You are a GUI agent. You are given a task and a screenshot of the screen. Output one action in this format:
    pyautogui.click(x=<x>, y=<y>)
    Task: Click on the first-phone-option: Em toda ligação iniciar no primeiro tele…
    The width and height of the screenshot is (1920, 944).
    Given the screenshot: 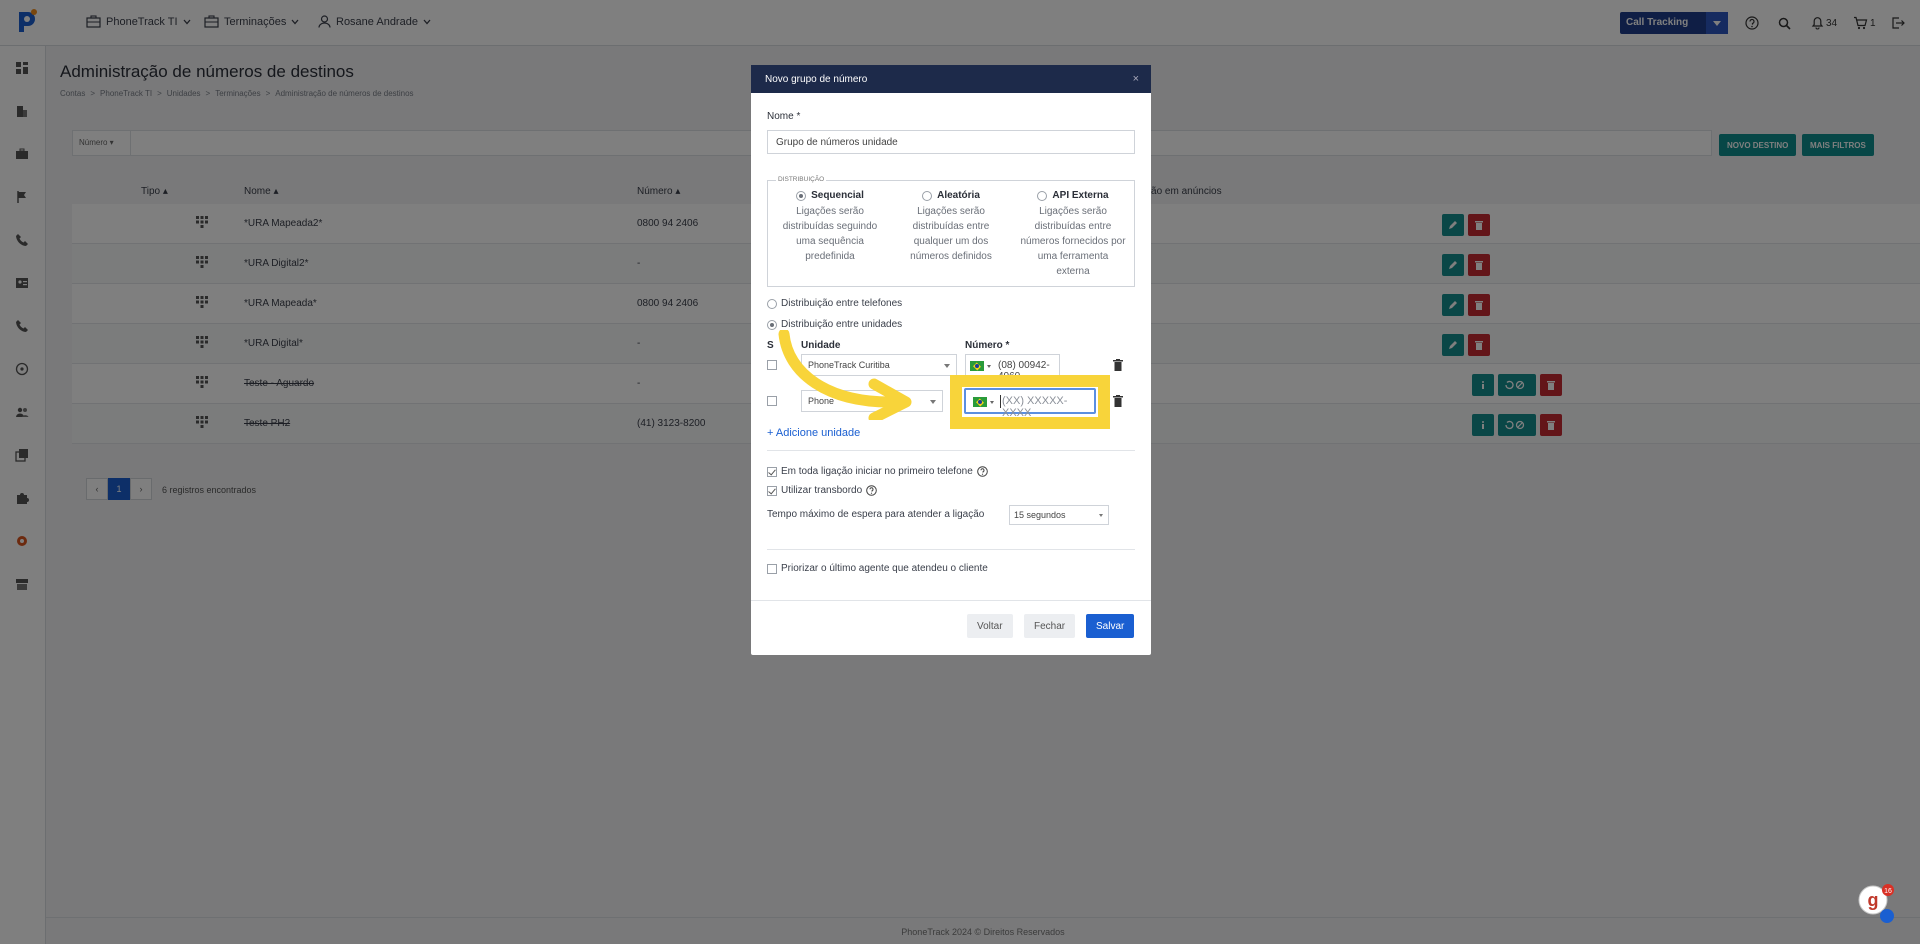 What is the action you would take?
    pyautogui.click(x=877, y=471)
    